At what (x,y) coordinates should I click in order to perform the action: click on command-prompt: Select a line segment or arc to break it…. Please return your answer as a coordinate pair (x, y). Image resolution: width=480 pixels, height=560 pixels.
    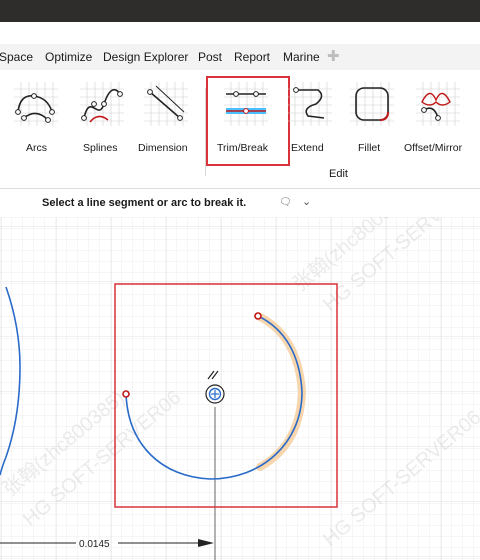
    Looking at the image, I should click on (240, 203).